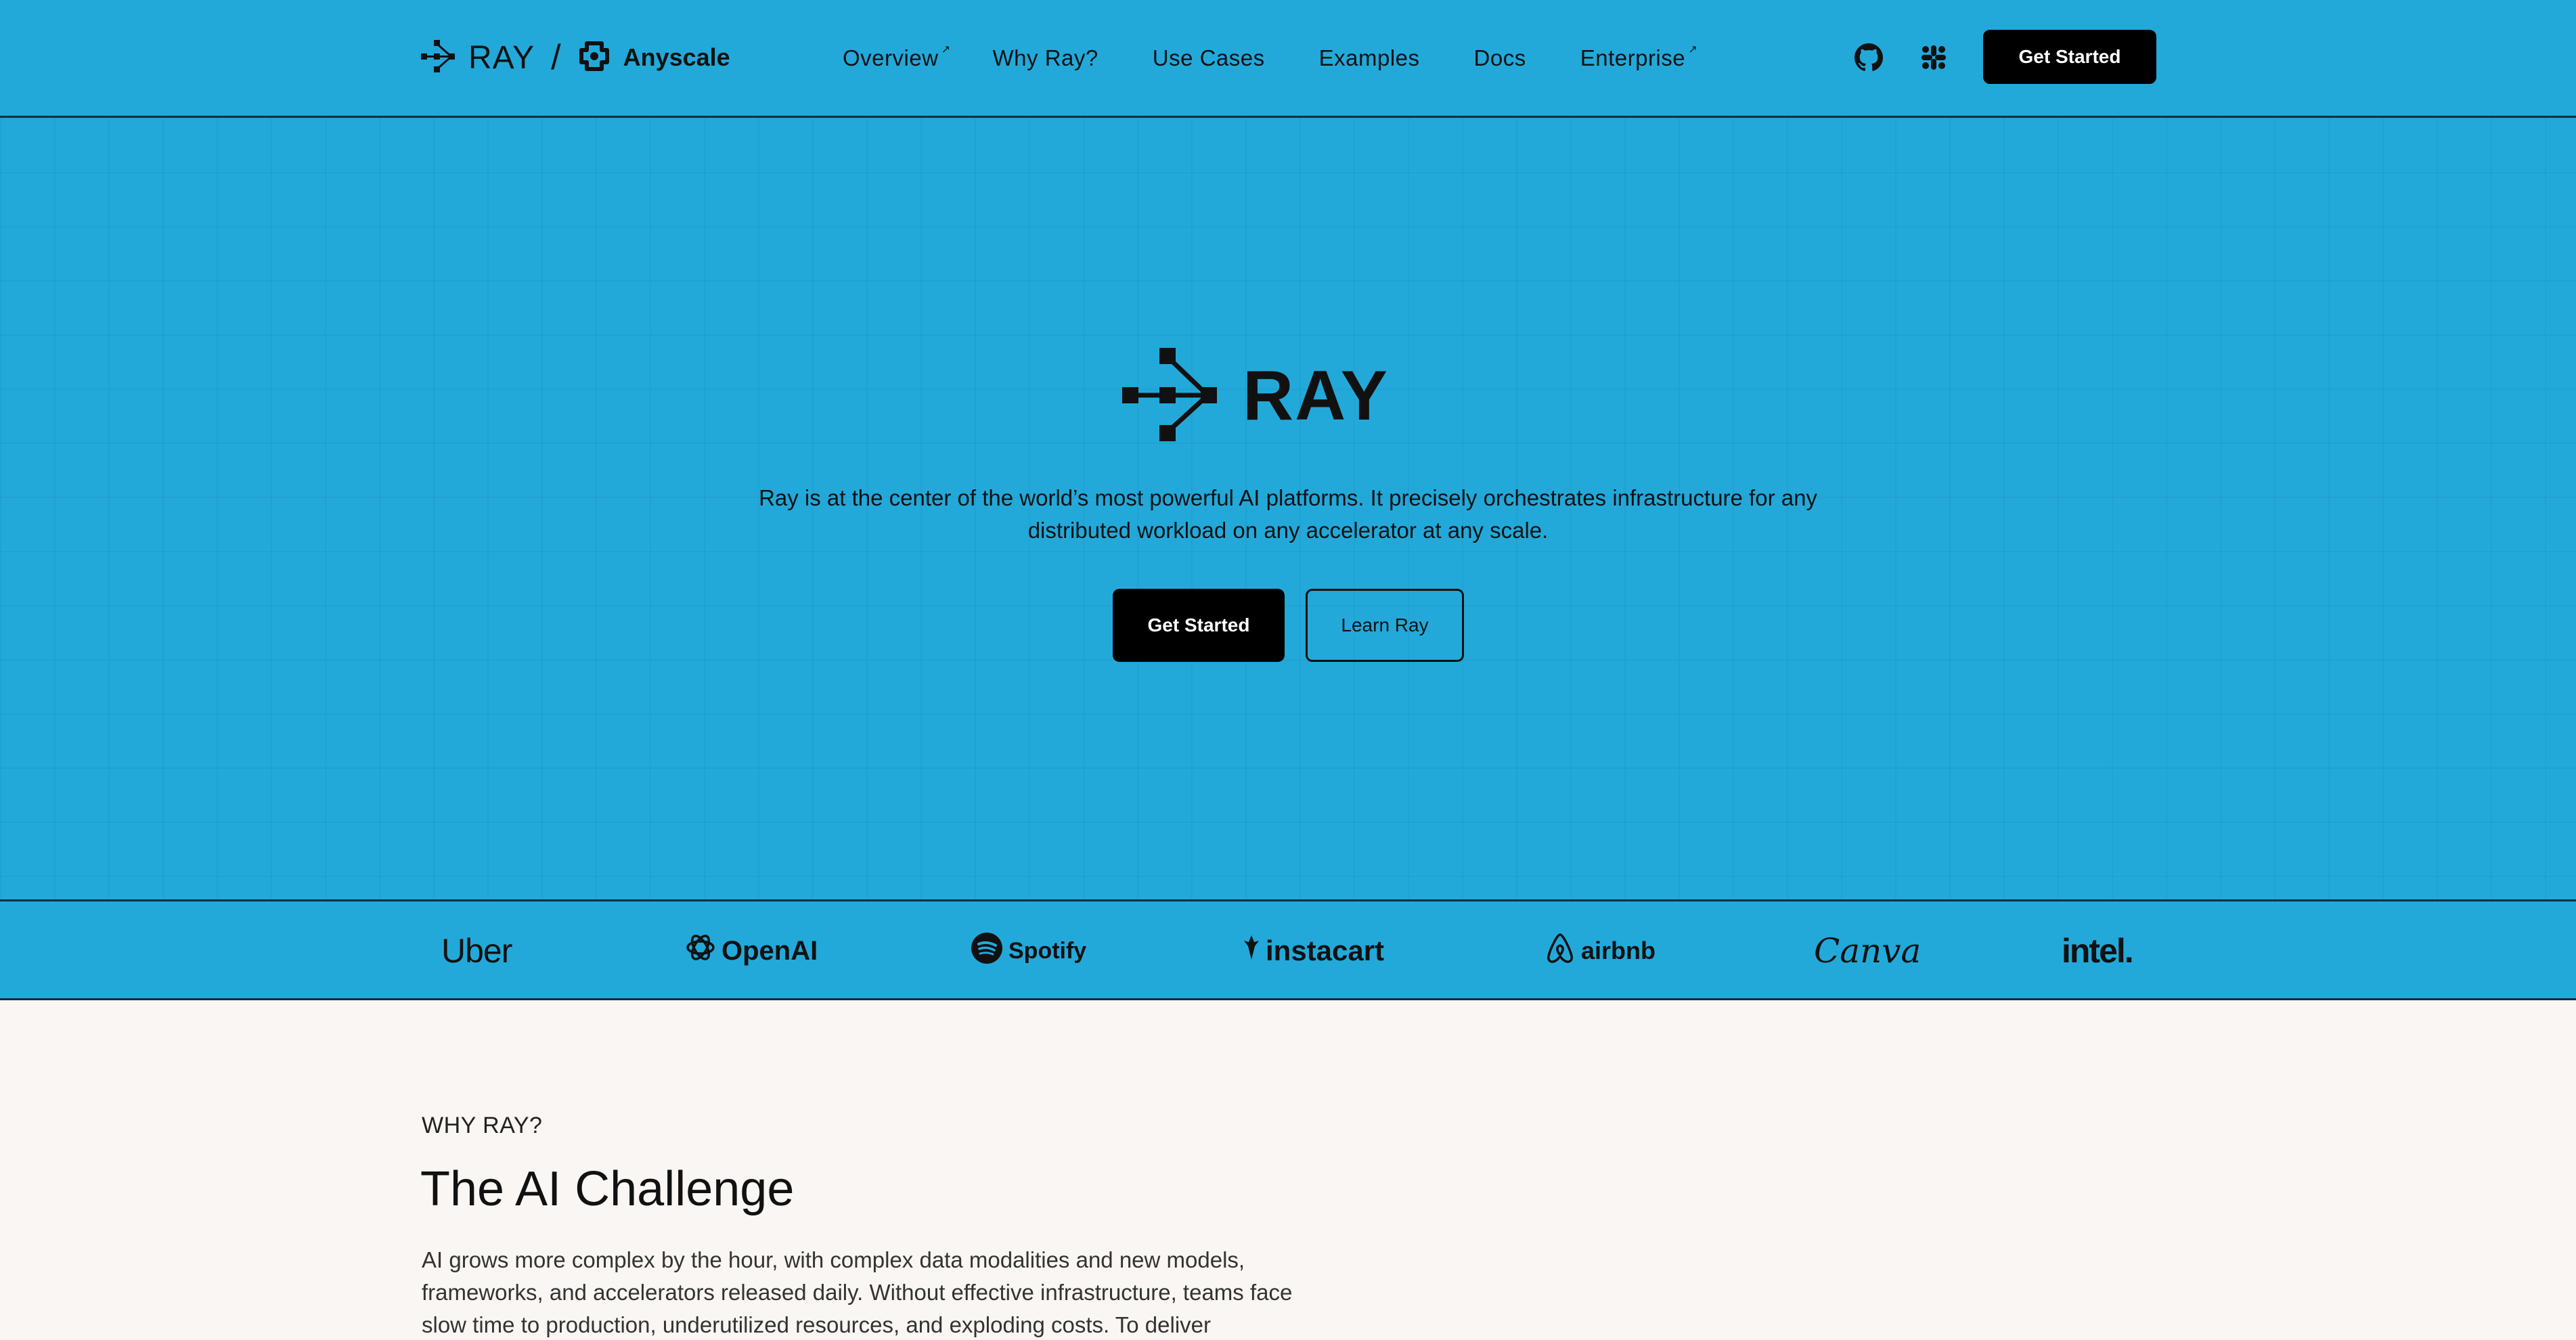 Image resolution: width=2576 pixels, height=1340 pixels. Describe the element at coordinates (575, 58) in the screenshot. I see `brand-lockup: RAY / Anyscale` at that location.